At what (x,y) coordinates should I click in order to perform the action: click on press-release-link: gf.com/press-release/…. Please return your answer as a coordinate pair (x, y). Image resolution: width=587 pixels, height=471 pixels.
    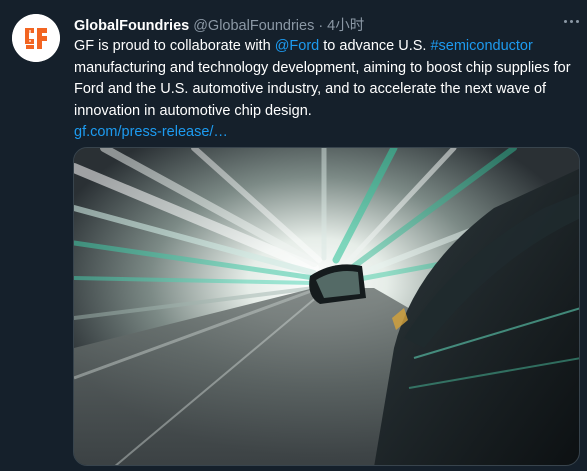
    Looking at the image, I should click on (151, 132).